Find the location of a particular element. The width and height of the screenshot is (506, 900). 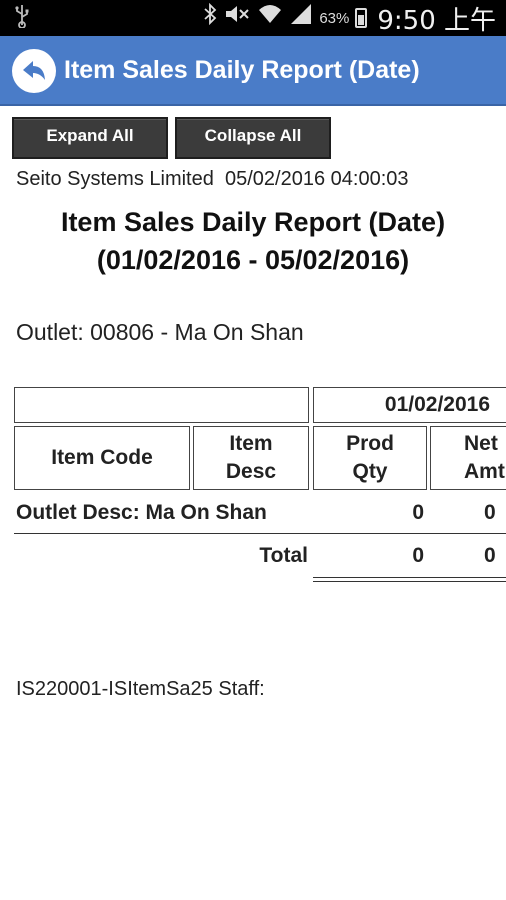

column-header-prod-qty-line1: Prod is located at coordinates (370, 443).